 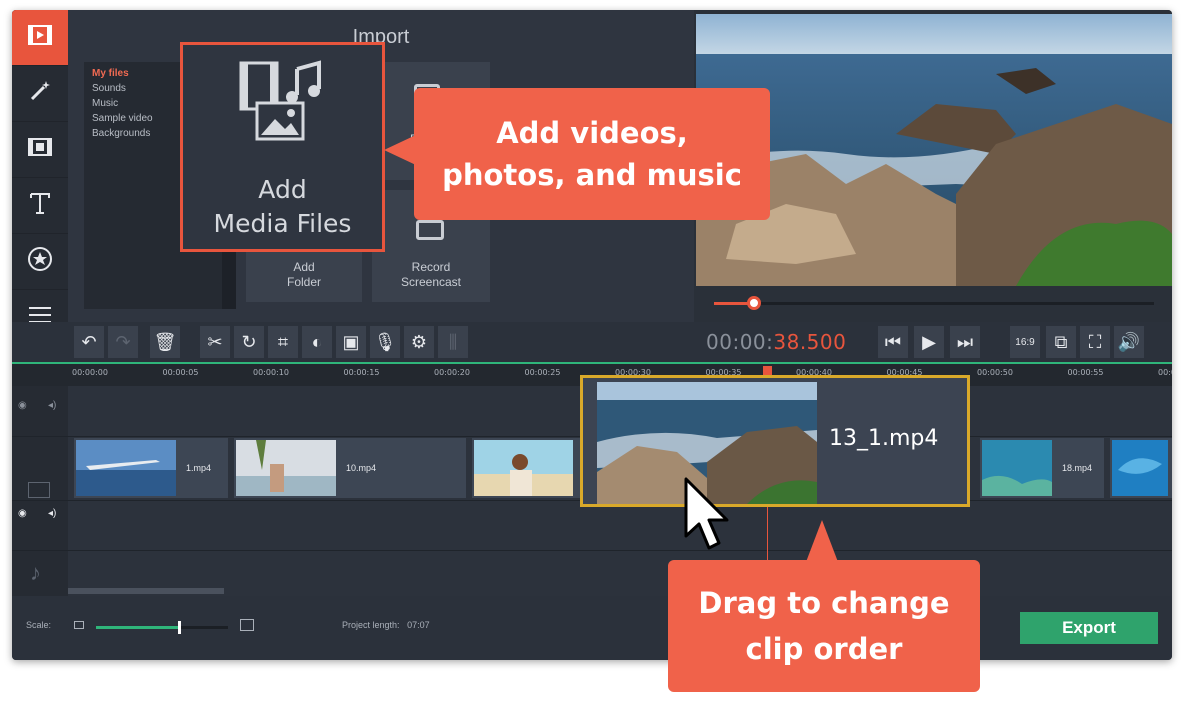 What do you see at coordinates (303, 282) in the screenshot?
I see `add-folder-label-2: Folder` at bounding box center [303, 282].